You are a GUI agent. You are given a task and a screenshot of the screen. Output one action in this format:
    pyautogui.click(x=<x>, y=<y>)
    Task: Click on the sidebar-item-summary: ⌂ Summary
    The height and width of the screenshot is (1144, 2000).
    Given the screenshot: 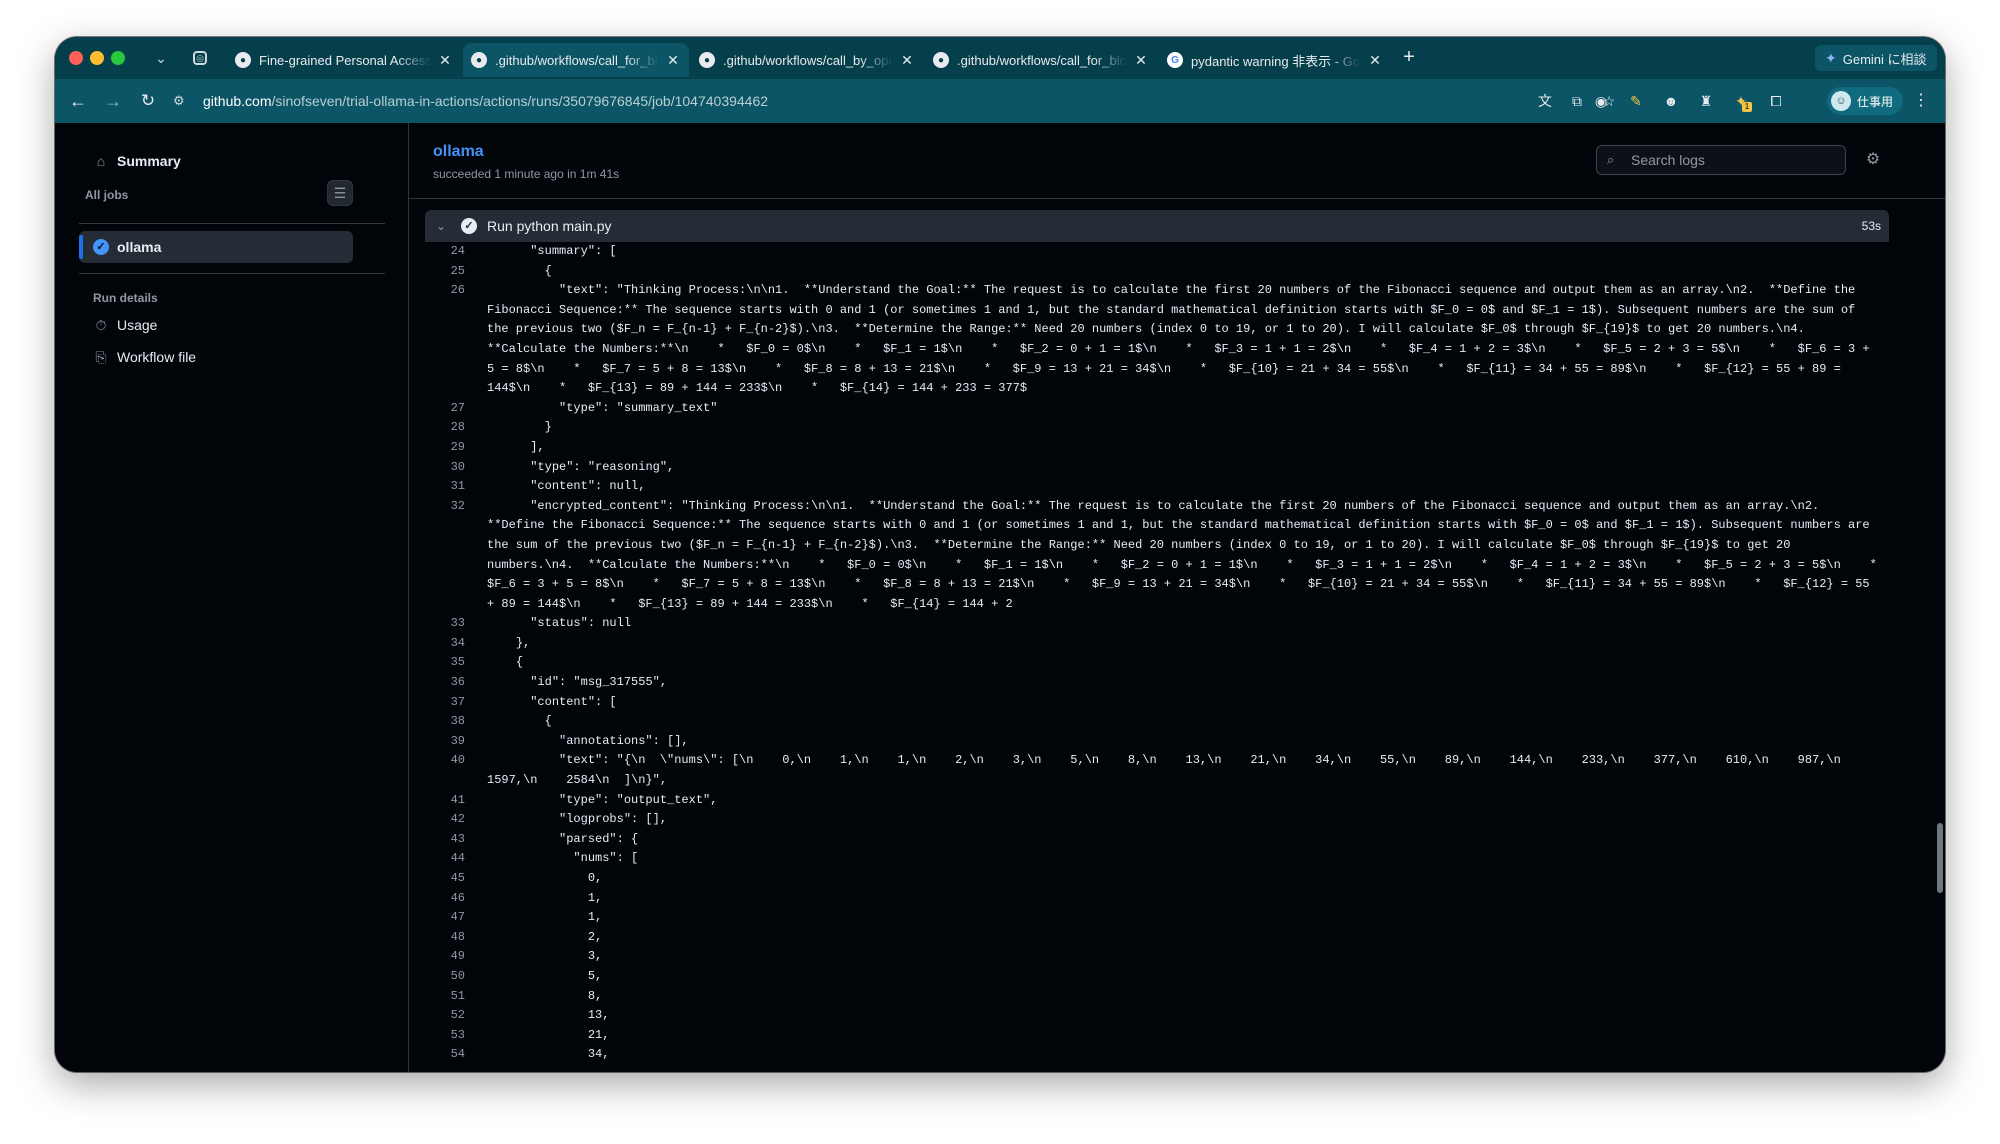 What is the action you would take?
    pyautogui.click(x=137, y=161)
    